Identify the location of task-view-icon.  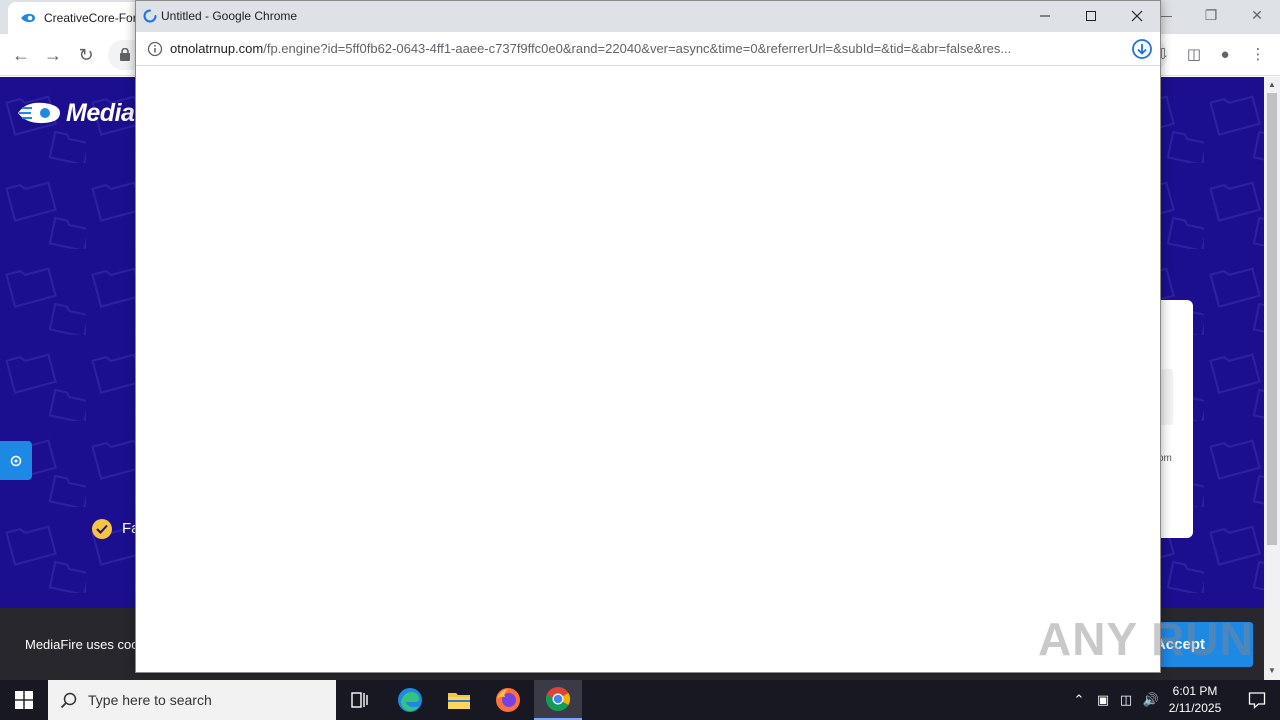
(359, 700).